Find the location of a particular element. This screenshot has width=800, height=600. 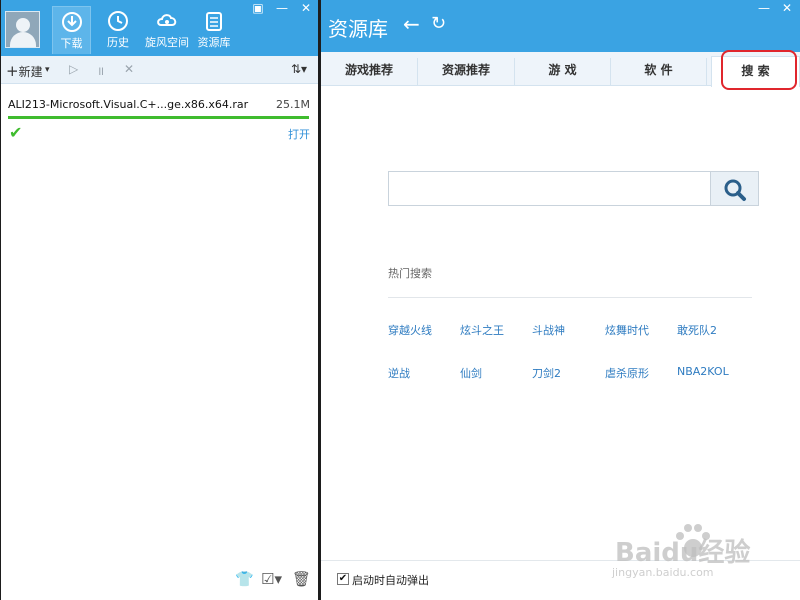

start-icon: ▷ is located at coordinates (73, 69).